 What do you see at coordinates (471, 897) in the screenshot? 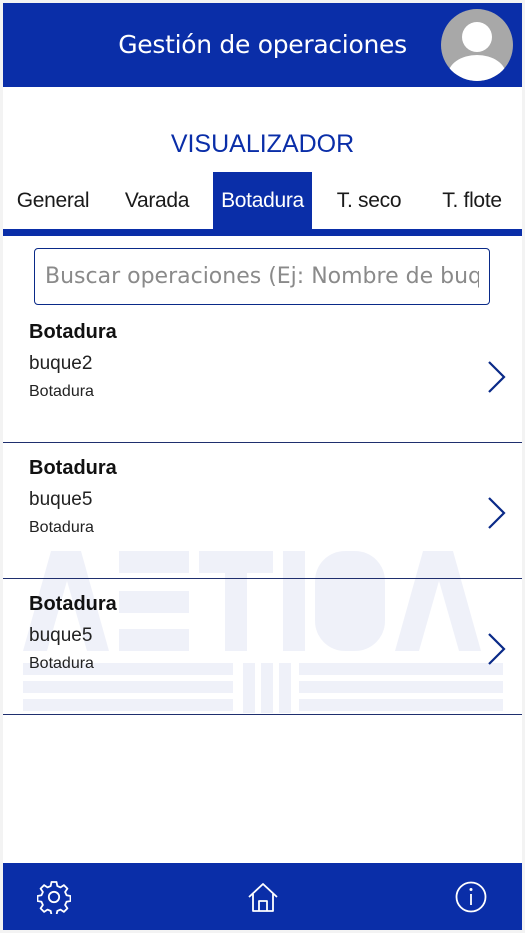
I see `info-icon` at bounding box center [471, 897].